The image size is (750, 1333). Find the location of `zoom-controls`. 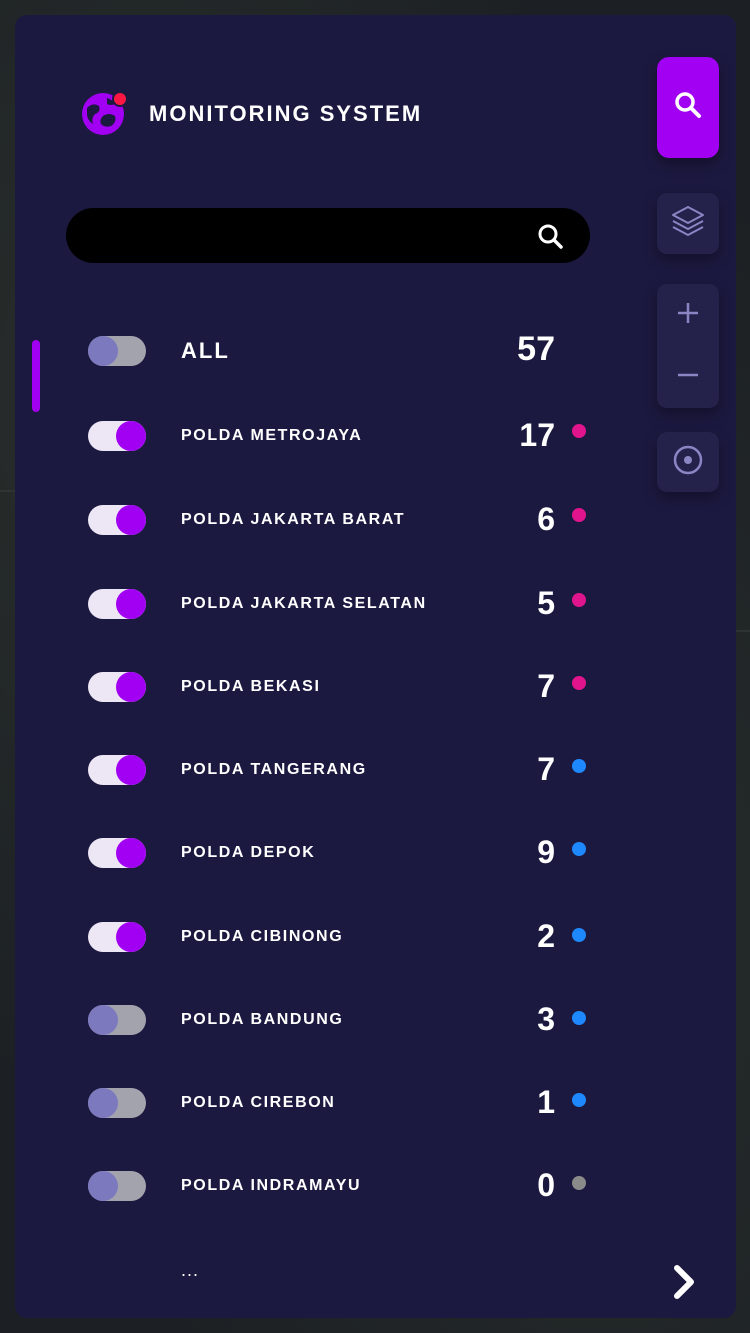

zoom-controls is located at coordinates (688, 346).